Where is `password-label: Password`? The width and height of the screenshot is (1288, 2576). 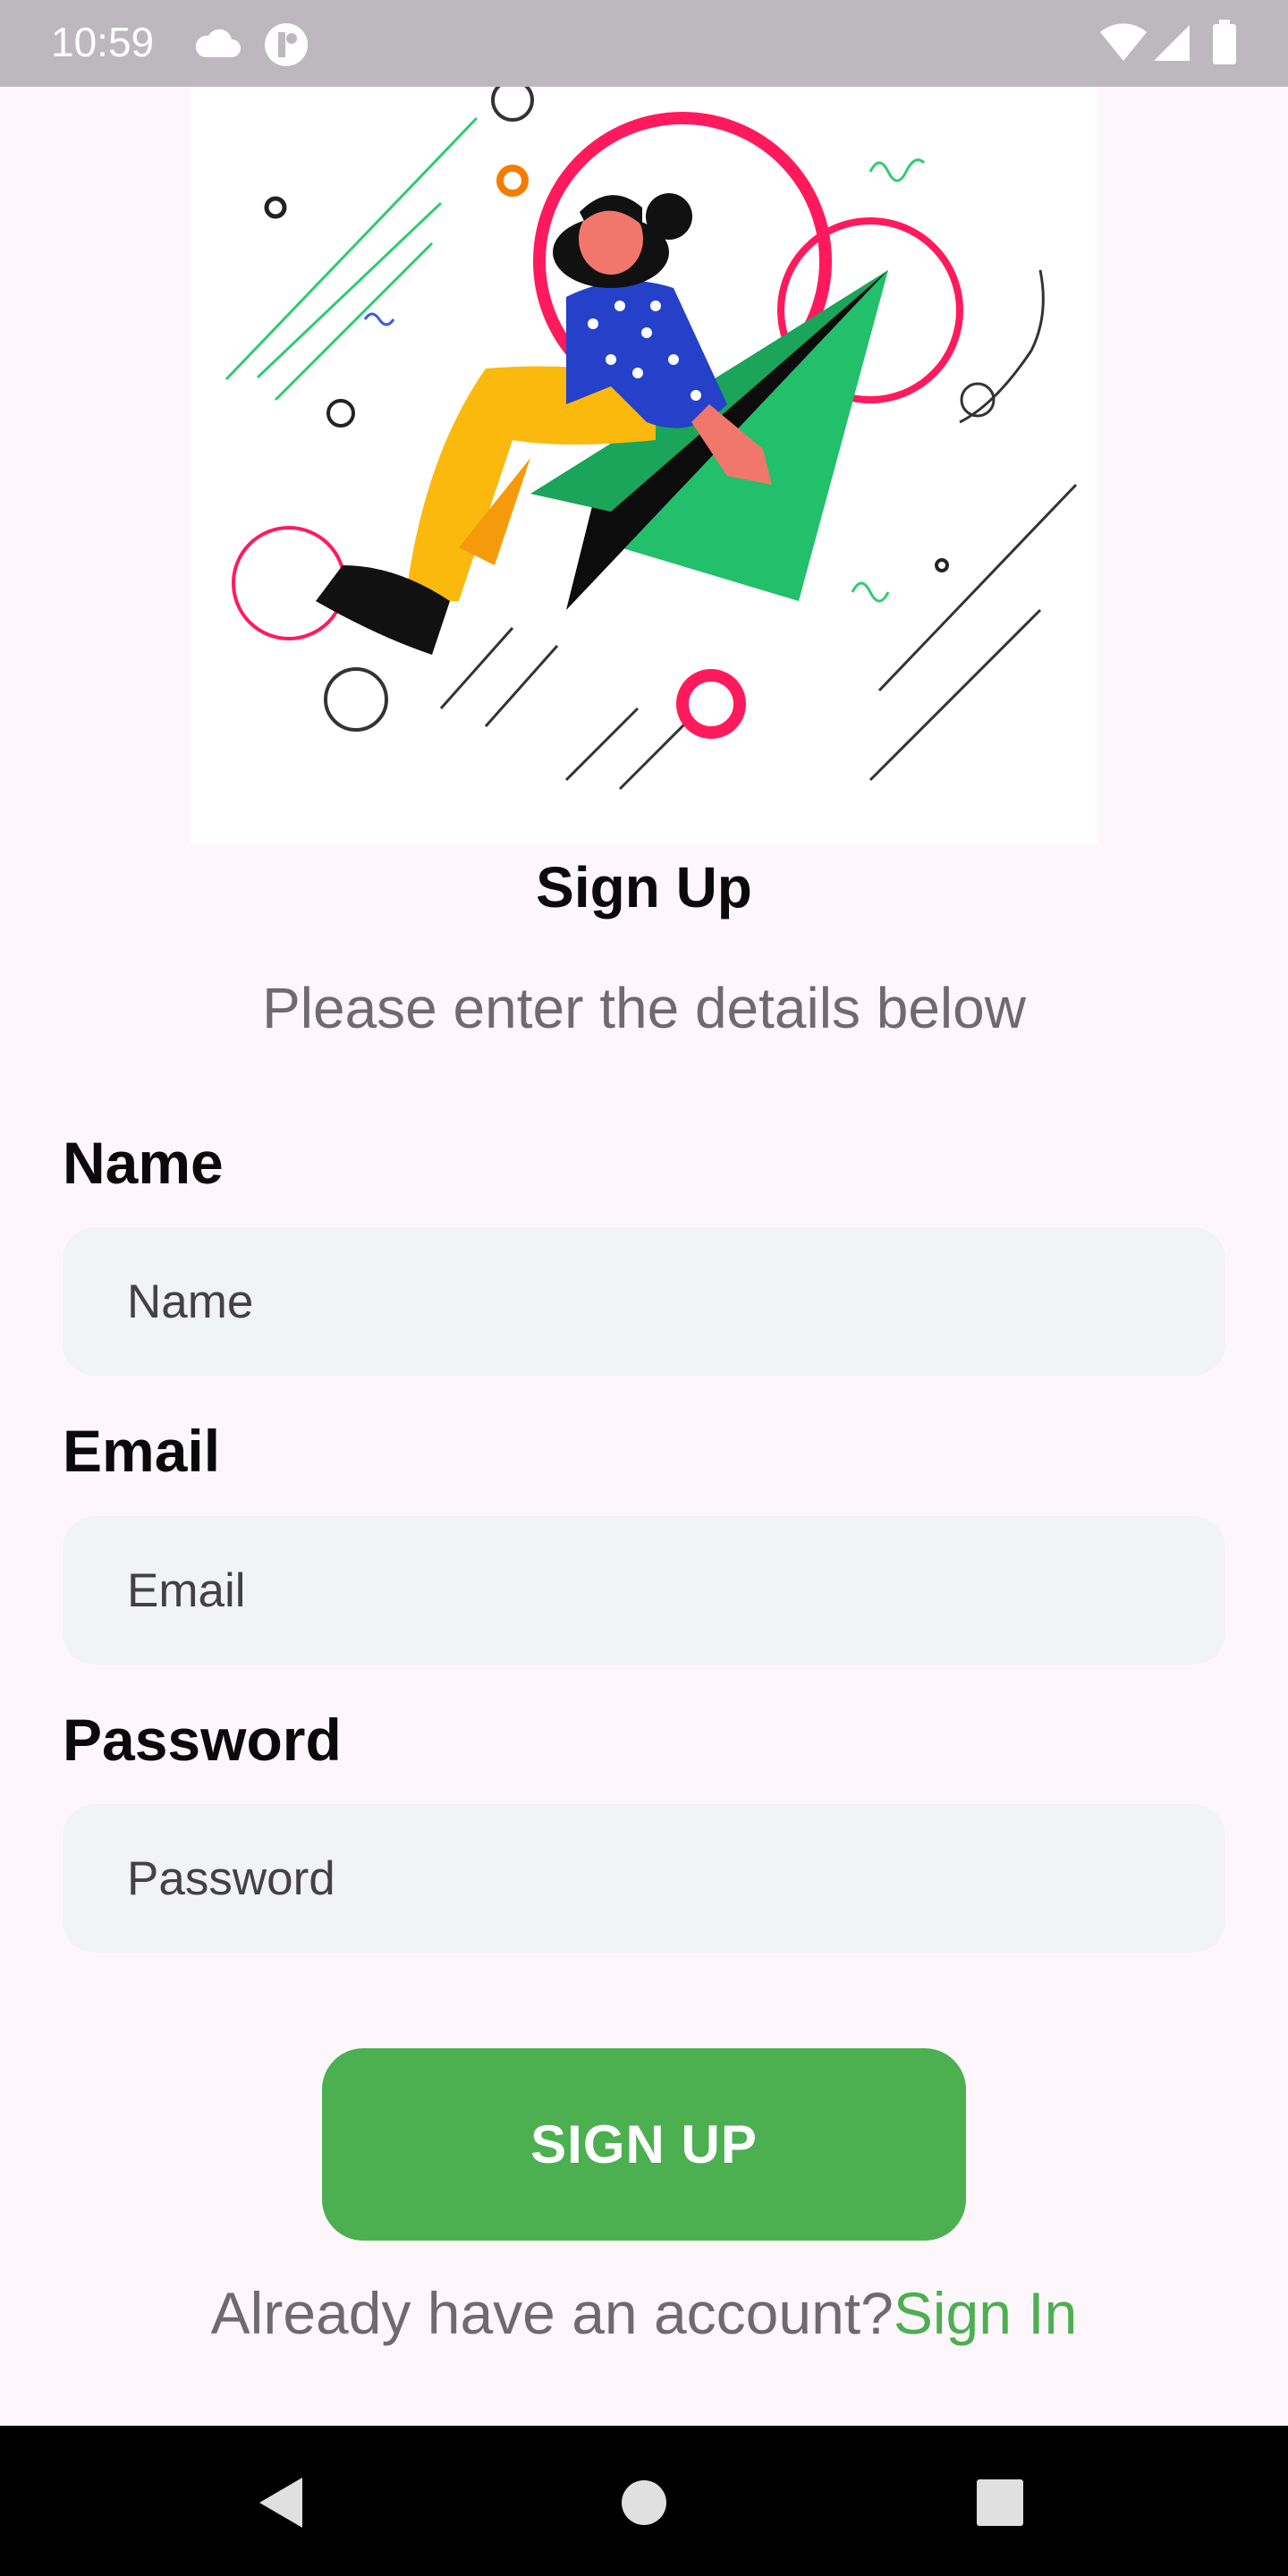
password-label: Password is located at coordinates (202, 1740).